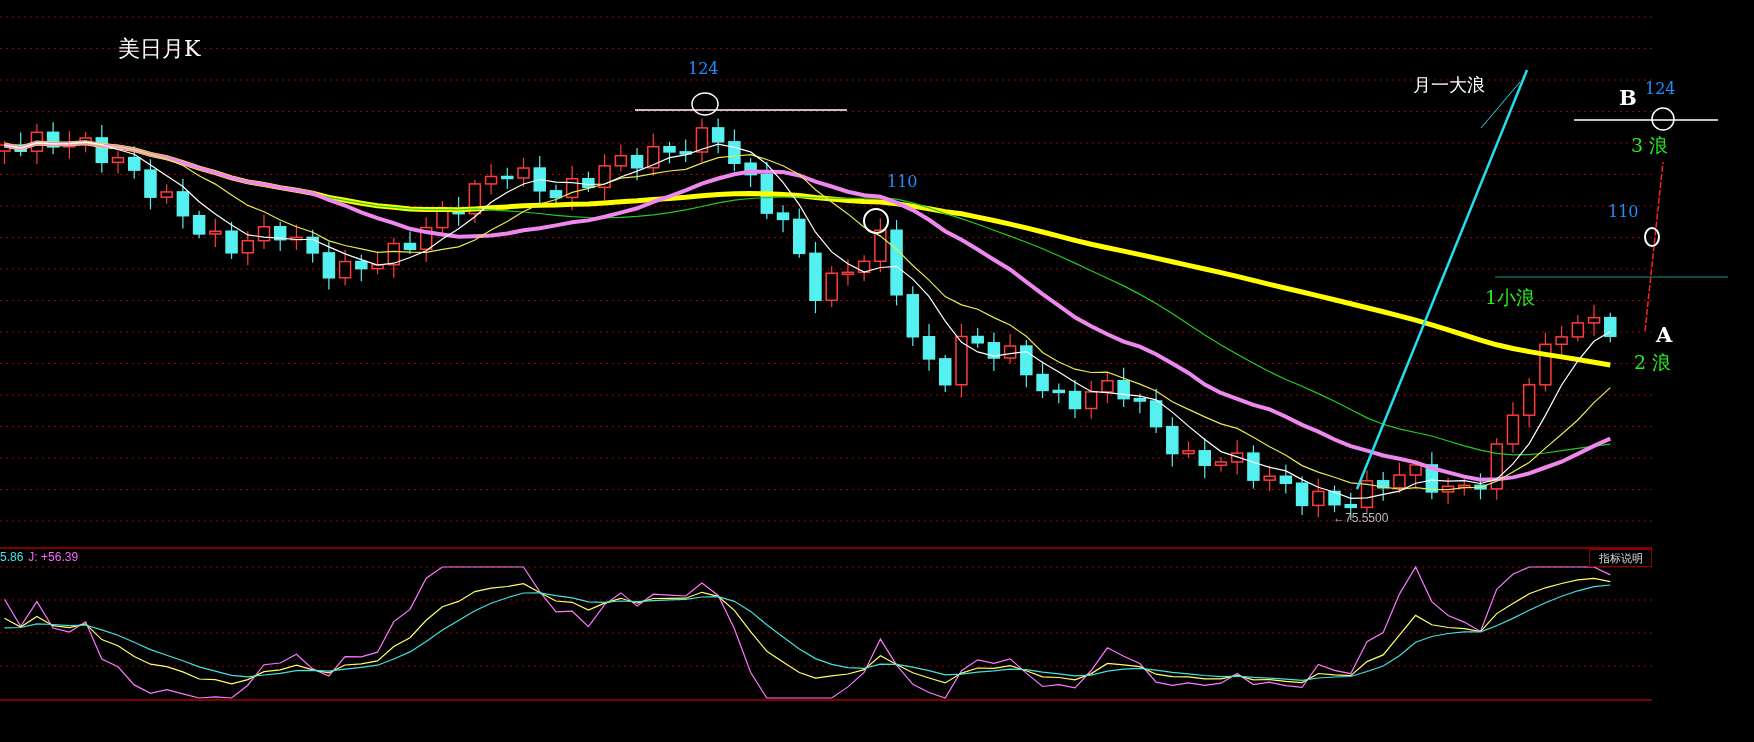  Describe the element at coordinates (159, 49) in the screenshot. I see `chart-title: 美日月K` at that location.